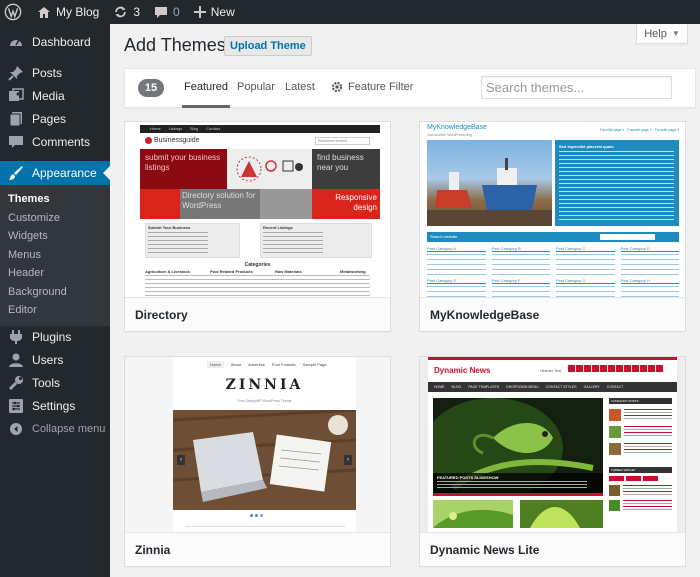  I want to click on updates-count: 3, so click(137, 12).